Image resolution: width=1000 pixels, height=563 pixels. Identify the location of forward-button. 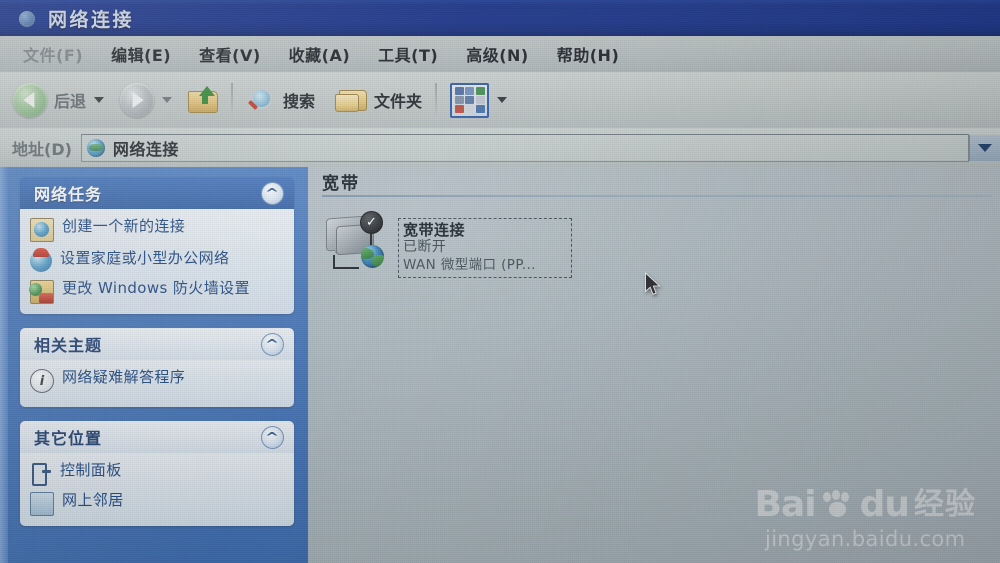
(146, 100).